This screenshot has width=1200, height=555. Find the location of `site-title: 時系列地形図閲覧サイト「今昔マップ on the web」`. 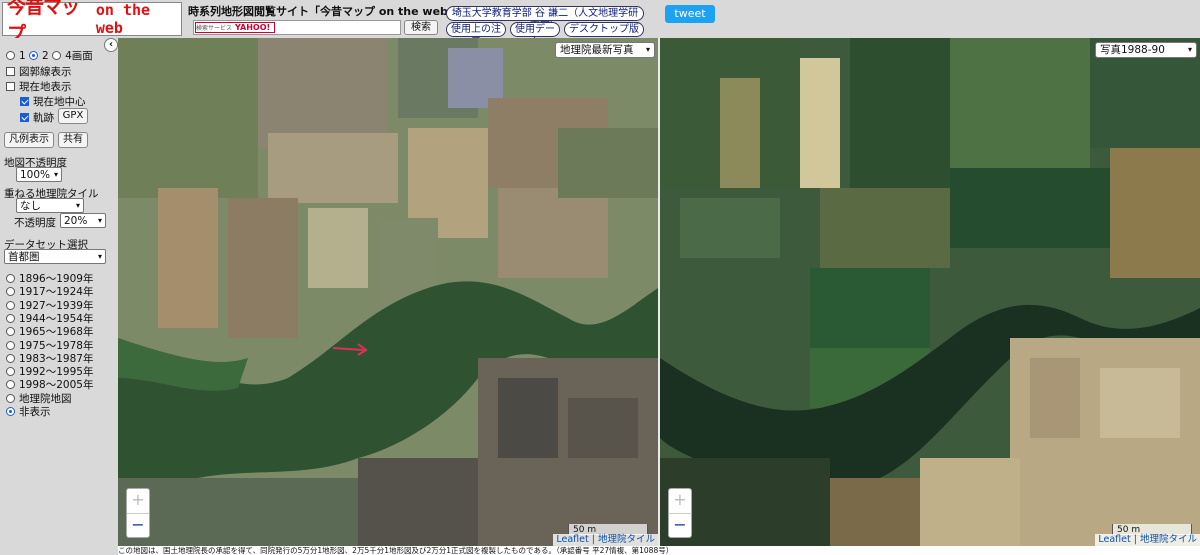

site-title: 時系列地形図閲覧サイト「今昔マップ on the web」 is located at coordinates (323, 11).